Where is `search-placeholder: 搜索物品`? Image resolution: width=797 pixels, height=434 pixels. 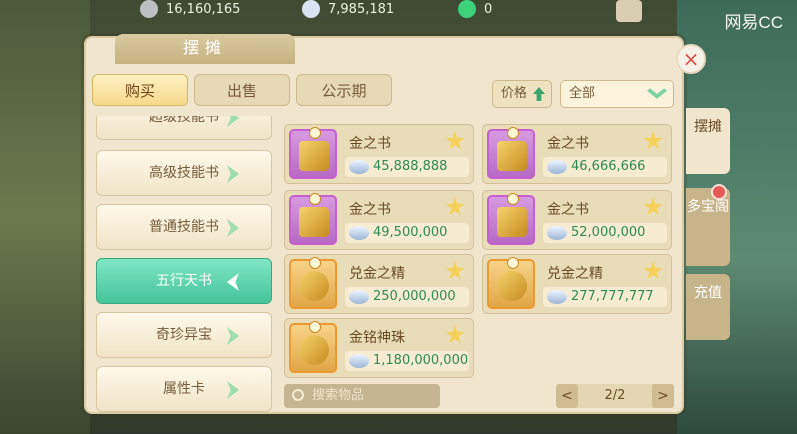
search-placeholder: 搜索物品 is located at coordinates (338, 395).